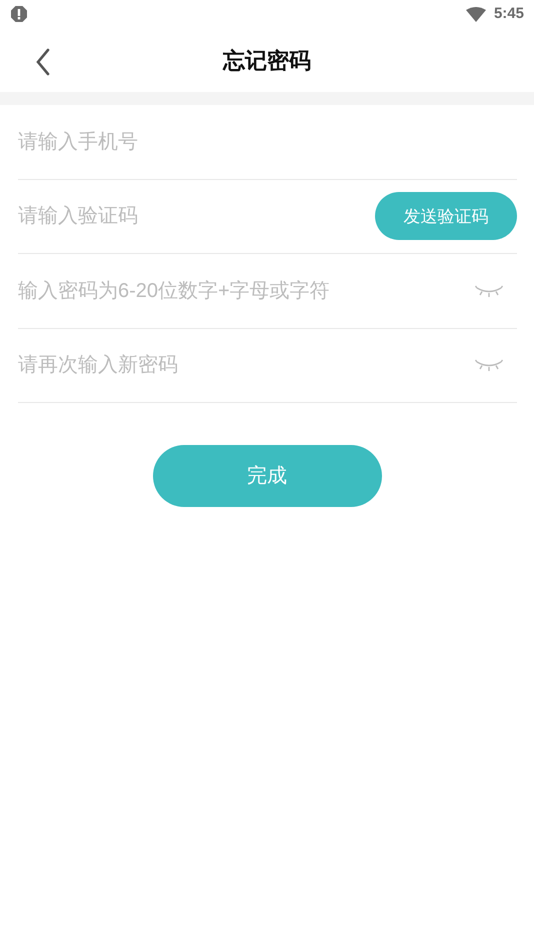 This screenshot has height=949, width=534. I want to click on back-icon, so click(43, 62).